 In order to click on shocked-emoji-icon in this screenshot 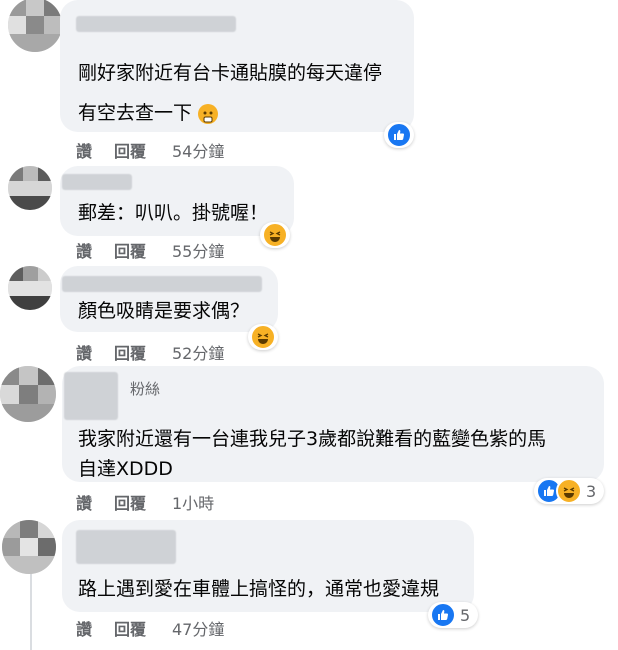, I will do `click(208, 113)`.